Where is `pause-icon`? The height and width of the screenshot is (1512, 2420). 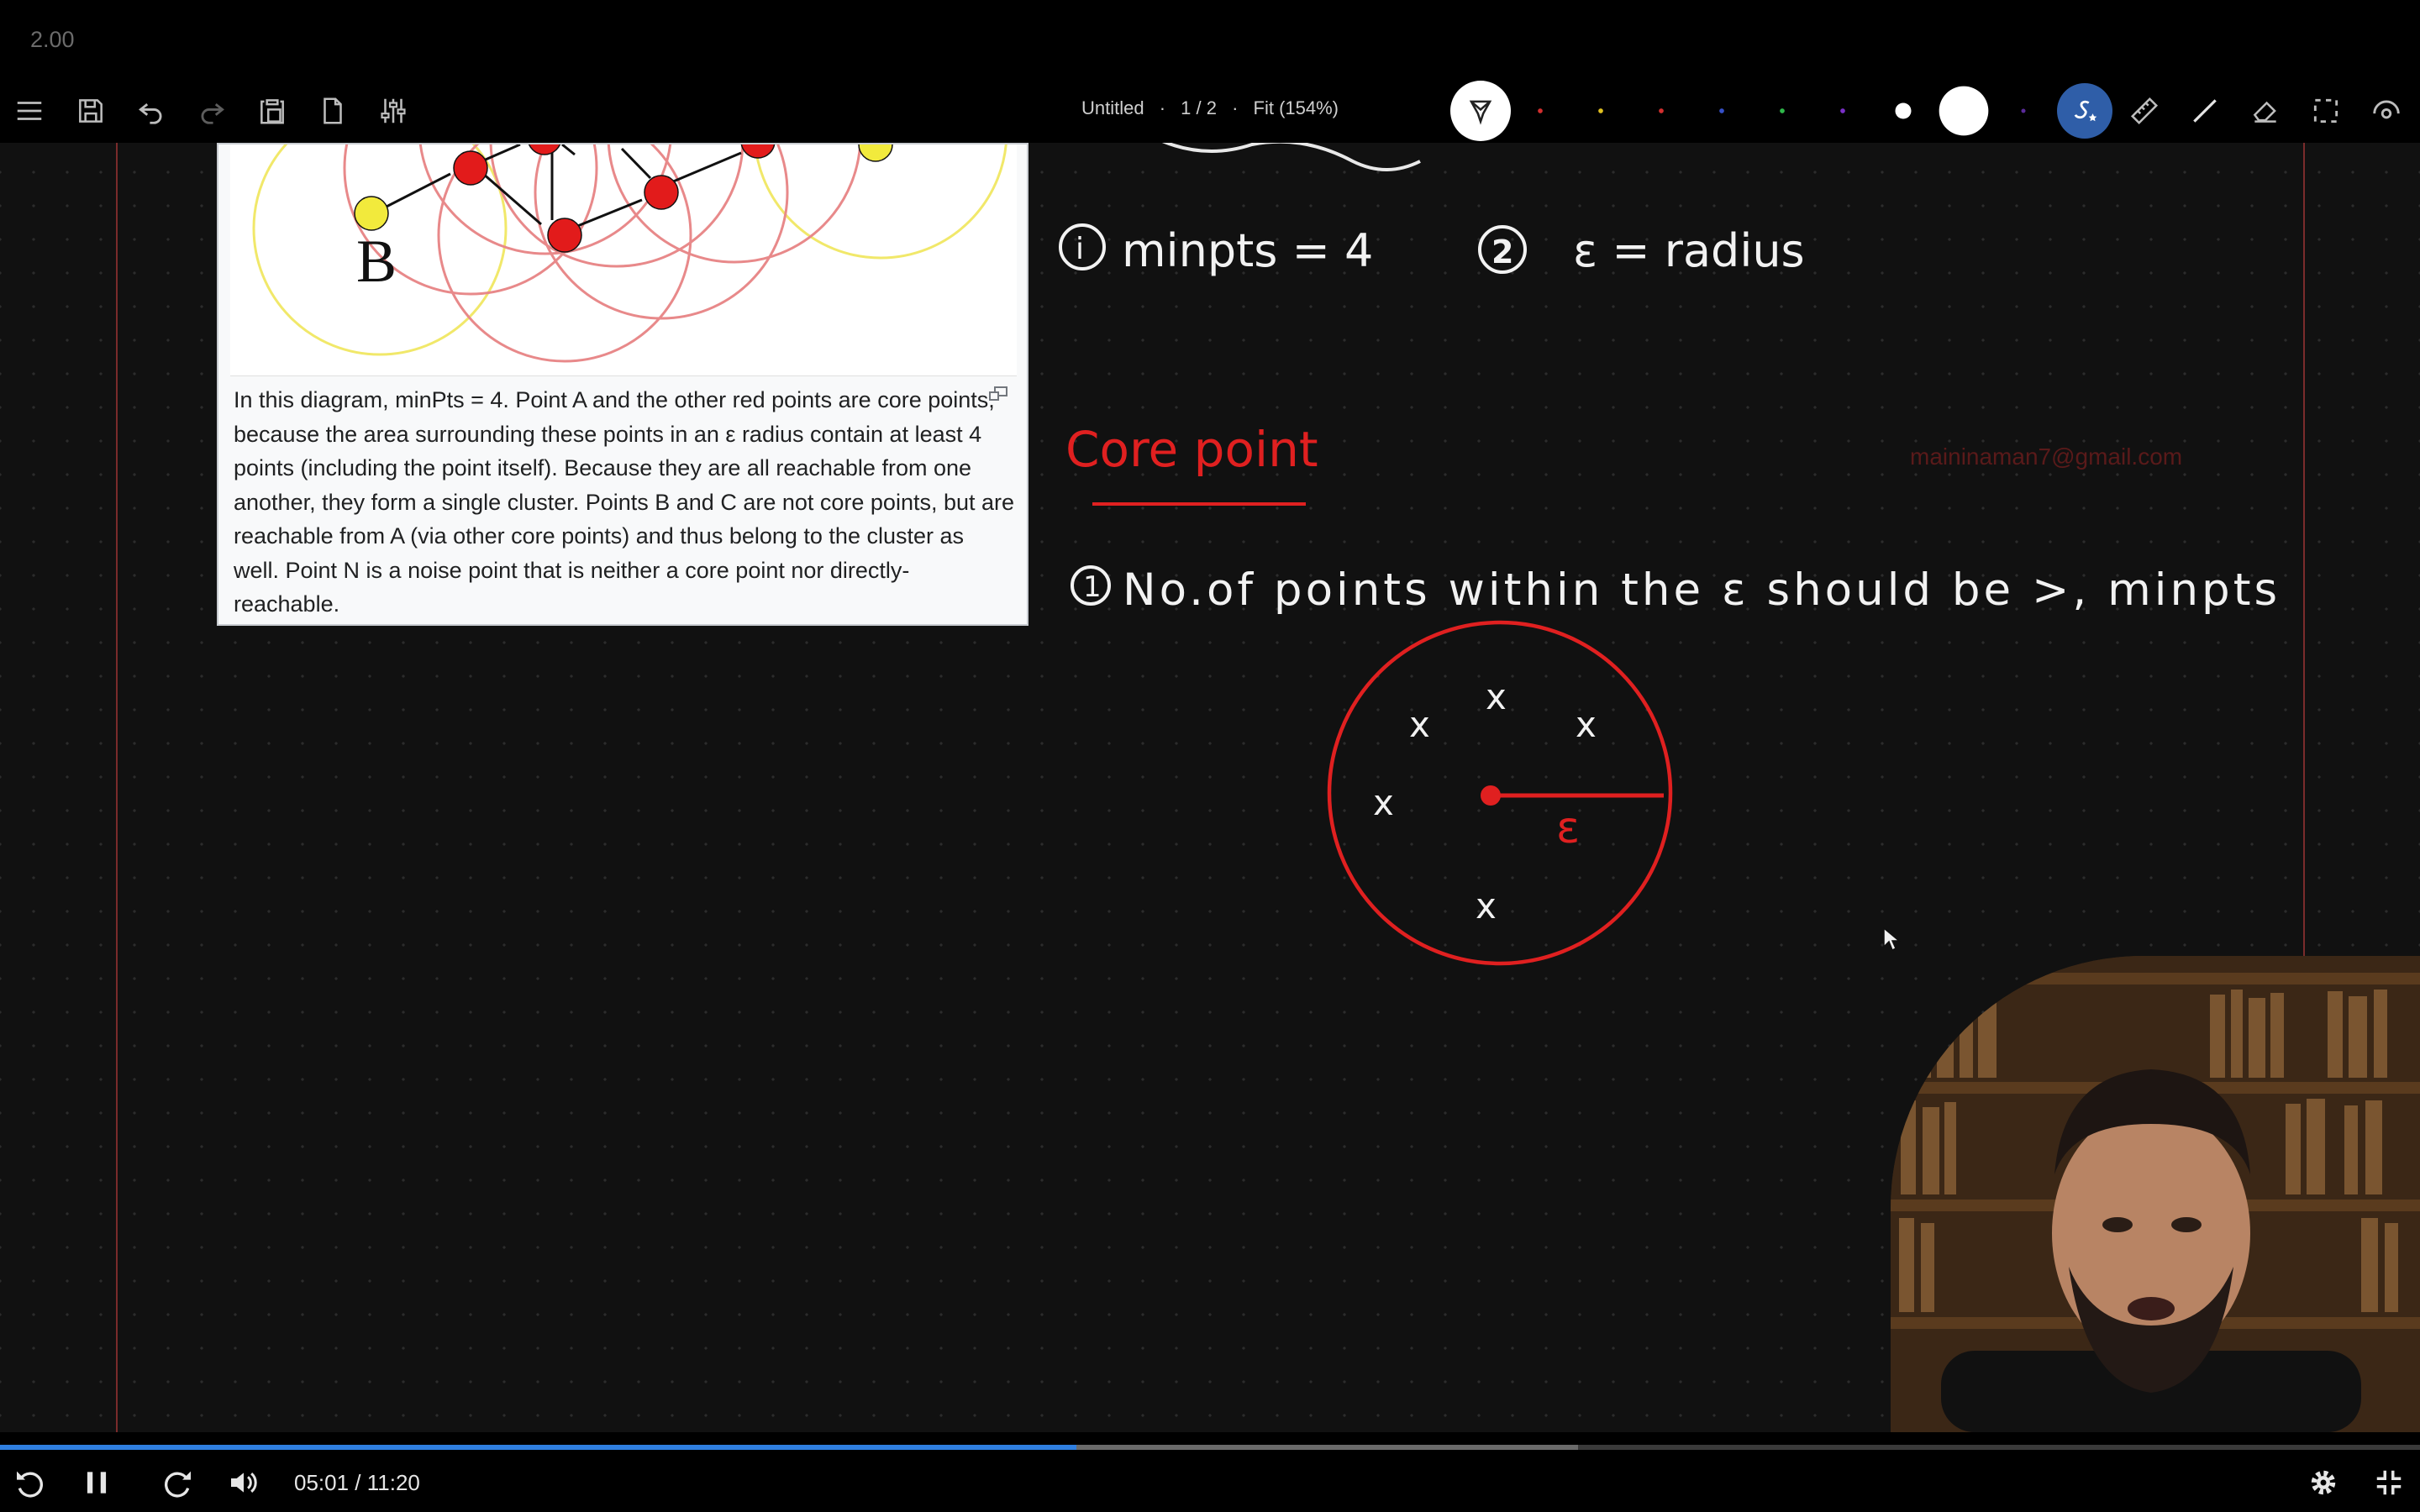 pause-icon is located at coordinates (97, 1483).